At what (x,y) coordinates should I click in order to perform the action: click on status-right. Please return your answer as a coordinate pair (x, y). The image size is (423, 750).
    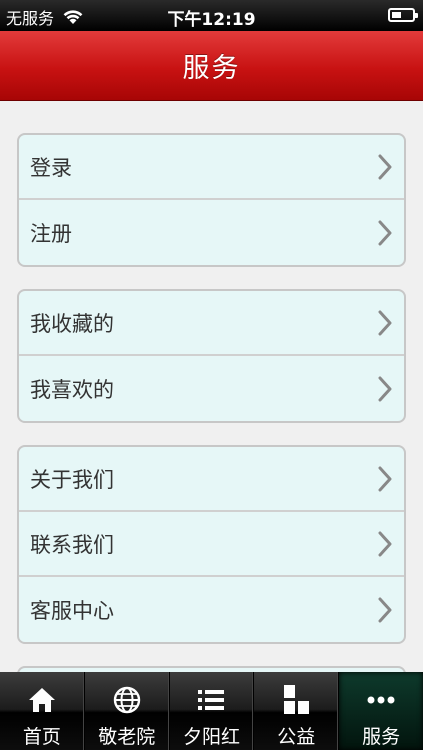
    Looking at the image, I should click on (403, 15).